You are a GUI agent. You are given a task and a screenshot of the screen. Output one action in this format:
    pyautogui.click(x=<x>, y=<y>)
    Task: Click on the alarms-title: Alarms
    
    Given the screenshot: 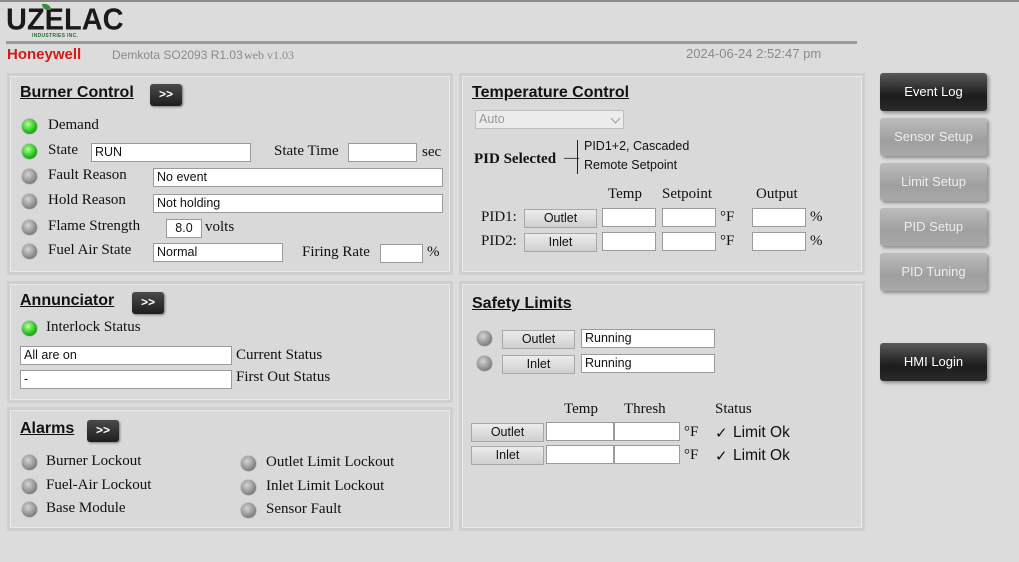 What is the action you would take?
    pyautogui.click(x=47, y=428)
    